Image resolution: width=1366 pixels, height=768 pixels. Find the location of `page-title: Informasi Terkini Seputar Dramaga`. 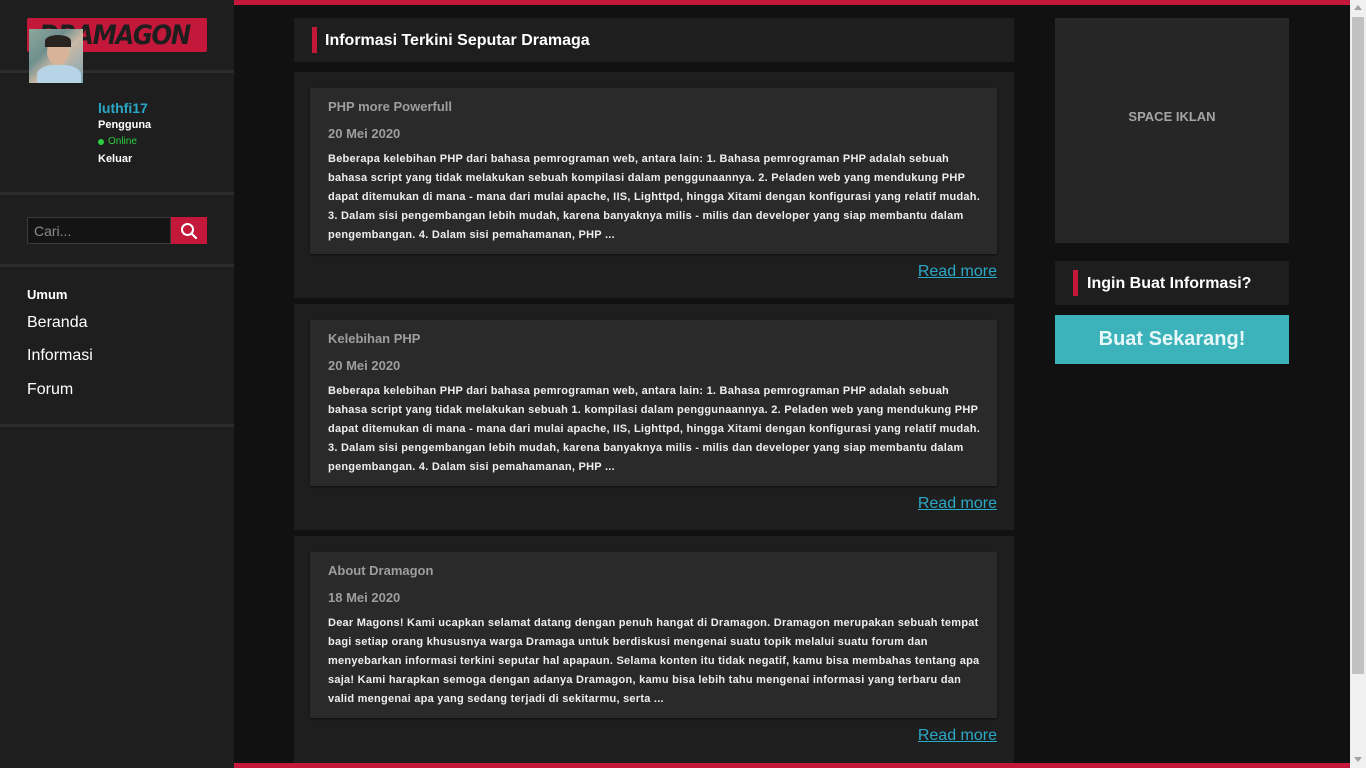

page-title: Informasi Terkini Seputar Dramaga is located at coordinates (457, 40).